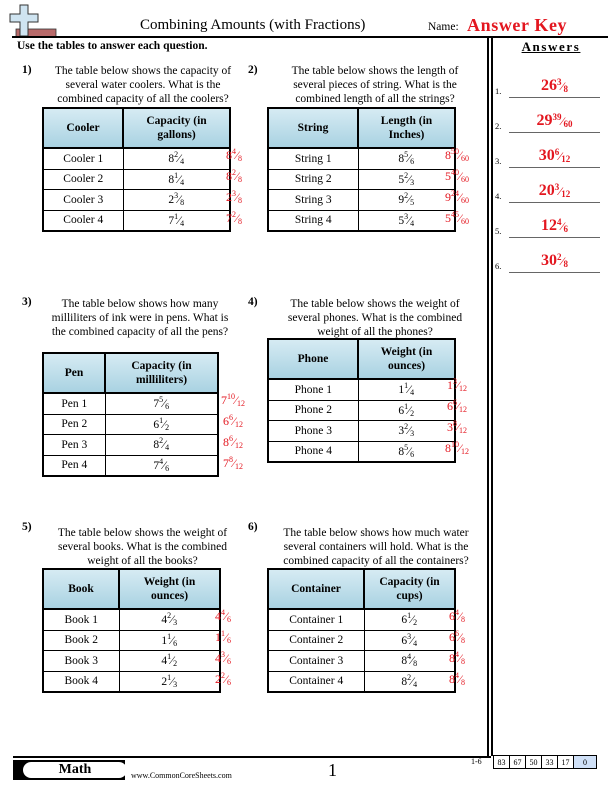 Image resolution: width=612 pixels, height=792 pixels. What do you see at coordinates (233, 400) in the screenshot?
I see `converted-fraction: 710⁄12` at bounding box center [233, 400].